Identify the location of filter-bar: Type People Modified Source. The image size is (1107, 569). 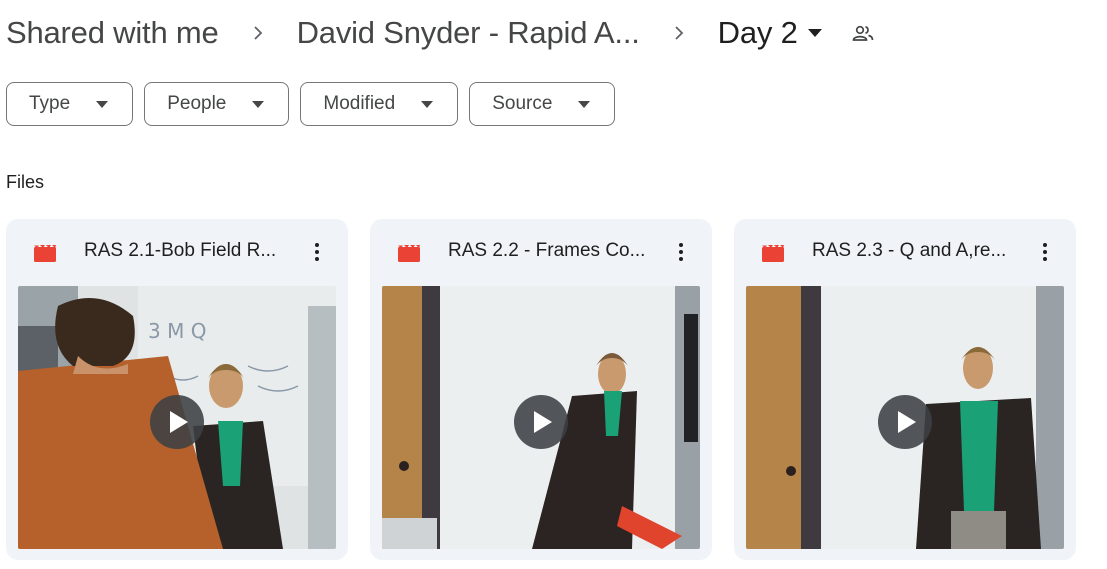
(311, 104).